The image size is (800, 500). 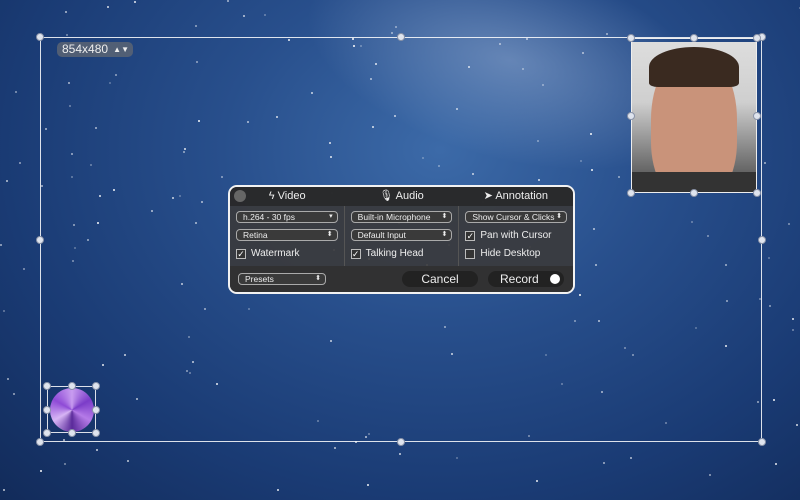 I want to click on microphone-icon: 🎙︎, so click(x=387, y=196).